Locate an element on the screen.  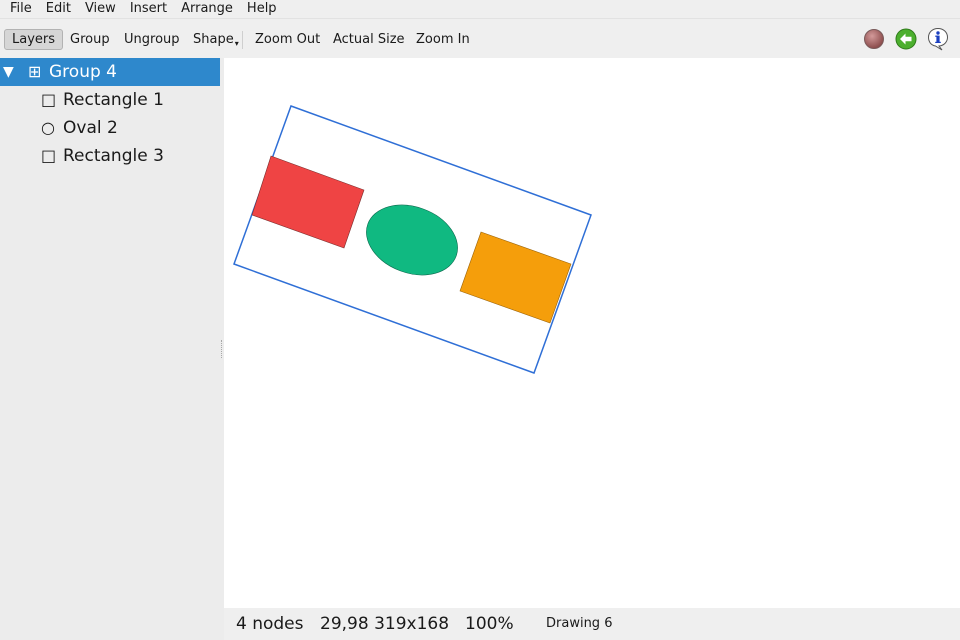
oval-2-shape is located at coordinates (412, 240).